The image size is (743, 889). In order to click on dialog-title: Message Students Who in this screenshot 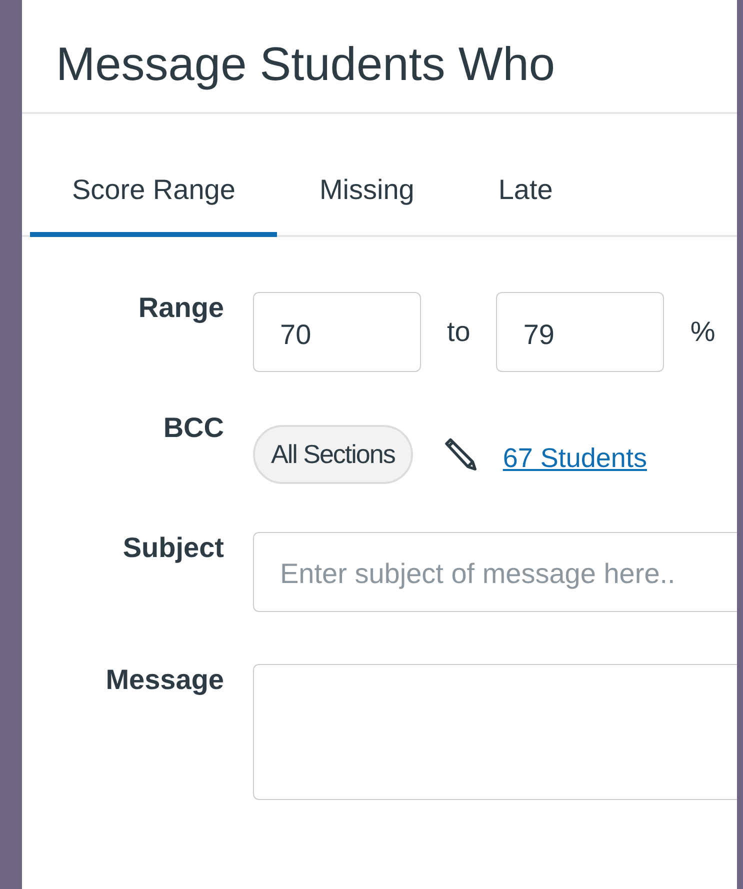, I will do `click(379, 57)`.